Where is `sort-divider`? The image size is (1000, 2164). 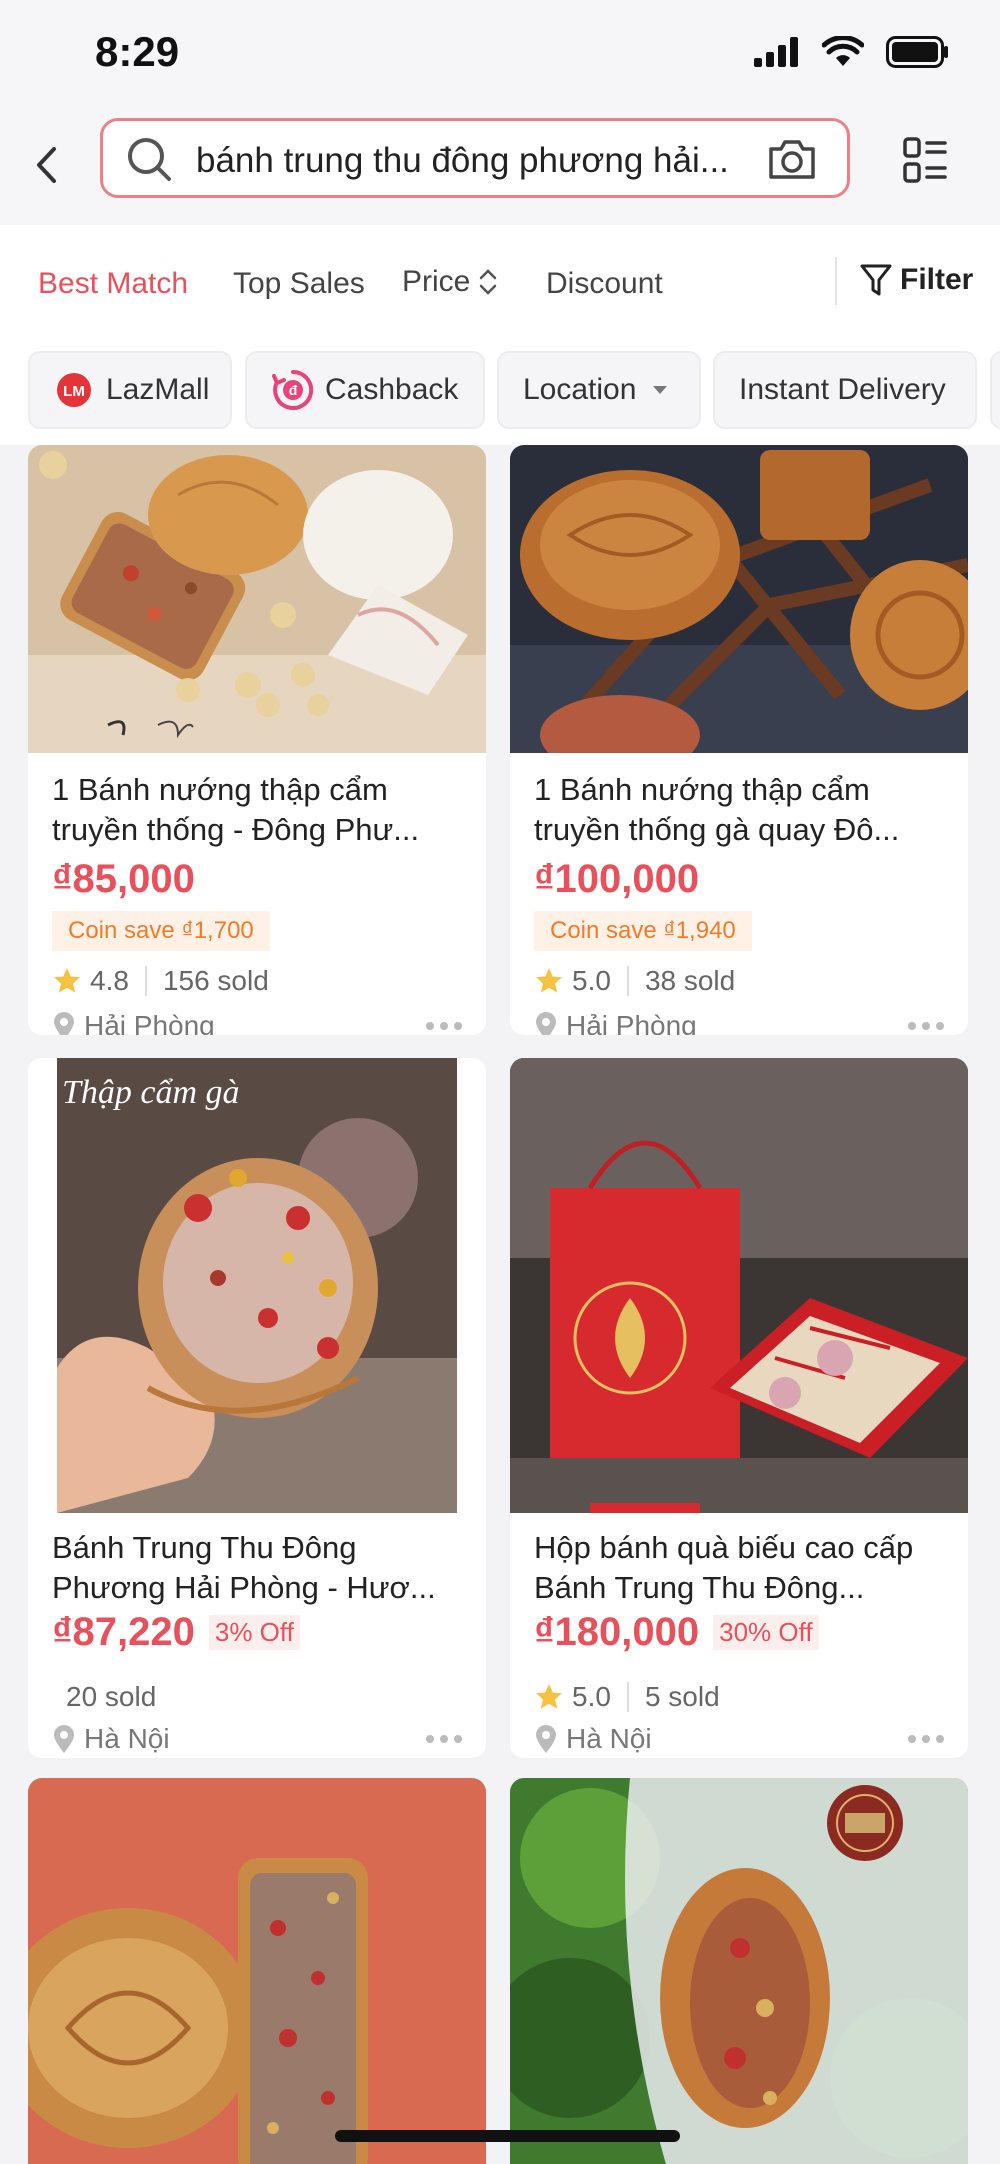
sort-divider is located at coordinates (836, 281).